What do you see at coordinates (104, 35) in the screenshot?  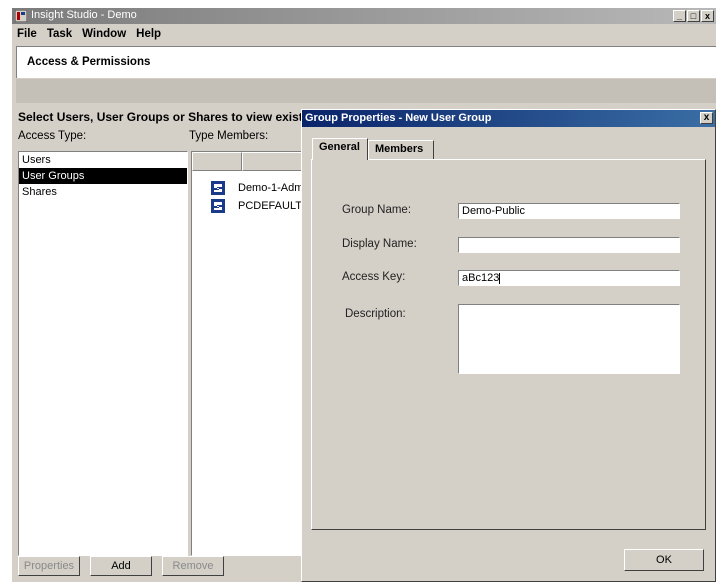 I see `menu-window: Window` at bounding box center [104, 35].